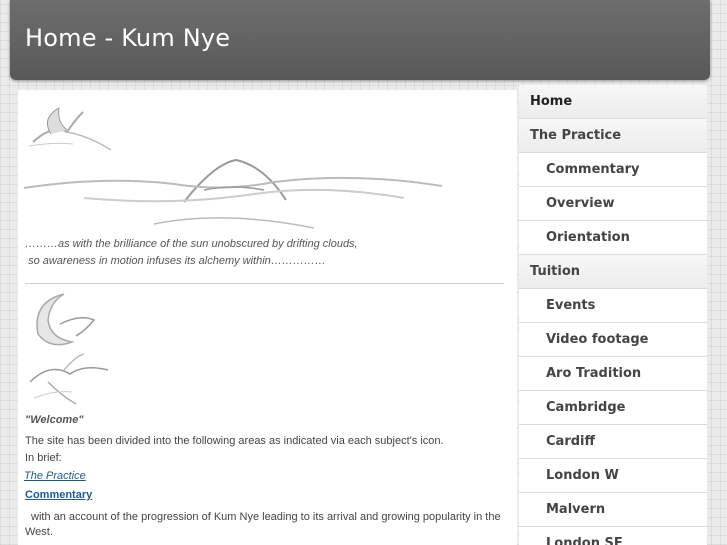  What do you see at coordinates (613, 102) in the screenshot?
I see `nav-item-home: Home` at bounding box center [613, 102].